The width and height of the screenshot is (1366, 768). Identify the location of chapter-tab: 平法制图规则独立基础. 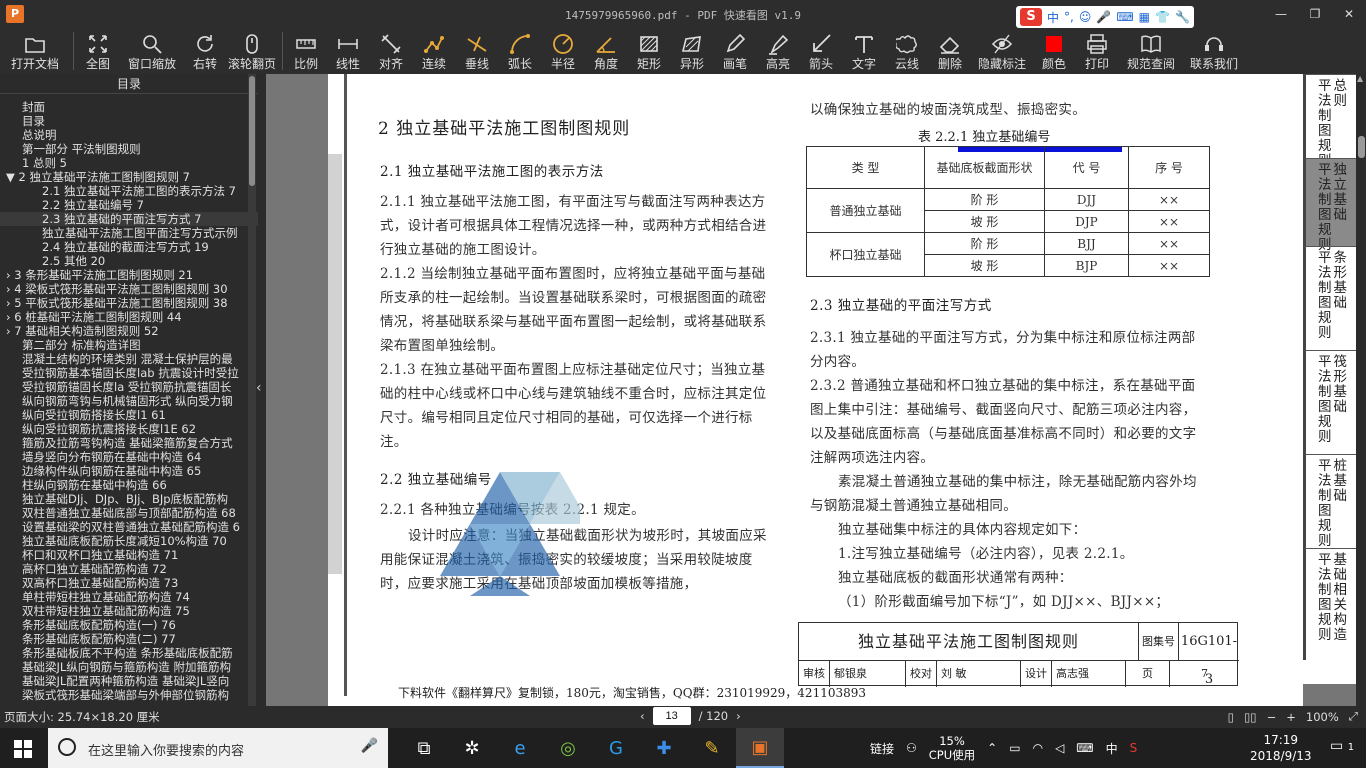
(1330, 205).